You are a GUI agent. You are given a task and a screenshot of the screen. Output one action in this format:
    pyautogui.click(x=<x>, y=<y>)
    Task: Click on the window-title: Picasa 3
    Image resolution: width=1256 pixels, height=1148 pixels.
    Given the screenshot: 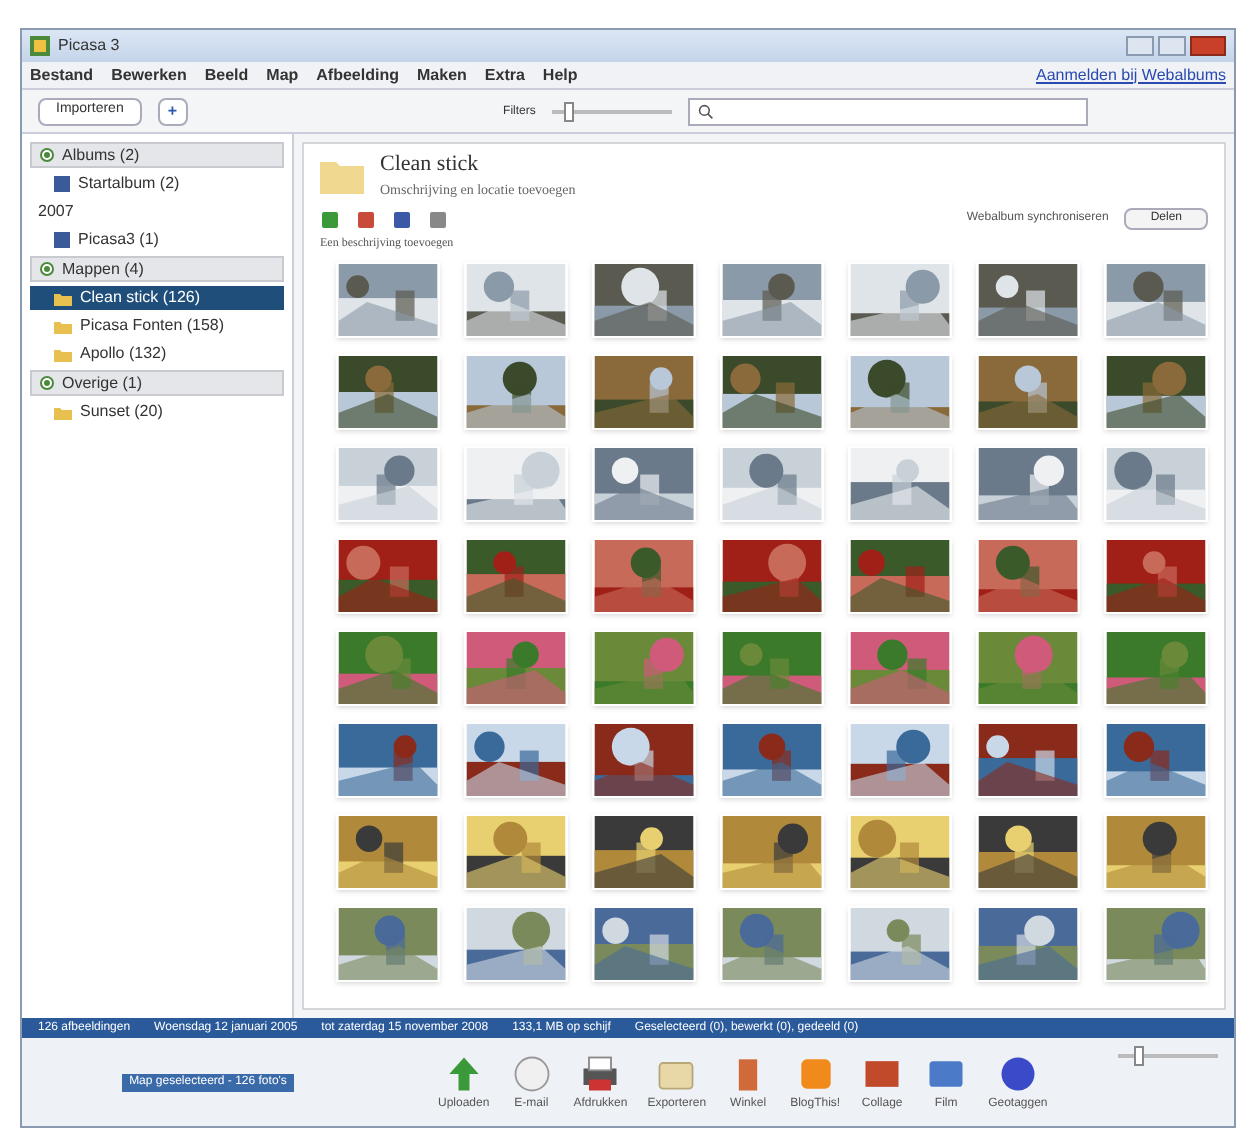 What is the action you would take?
    pyautogui.click(x=89, y=46)
    